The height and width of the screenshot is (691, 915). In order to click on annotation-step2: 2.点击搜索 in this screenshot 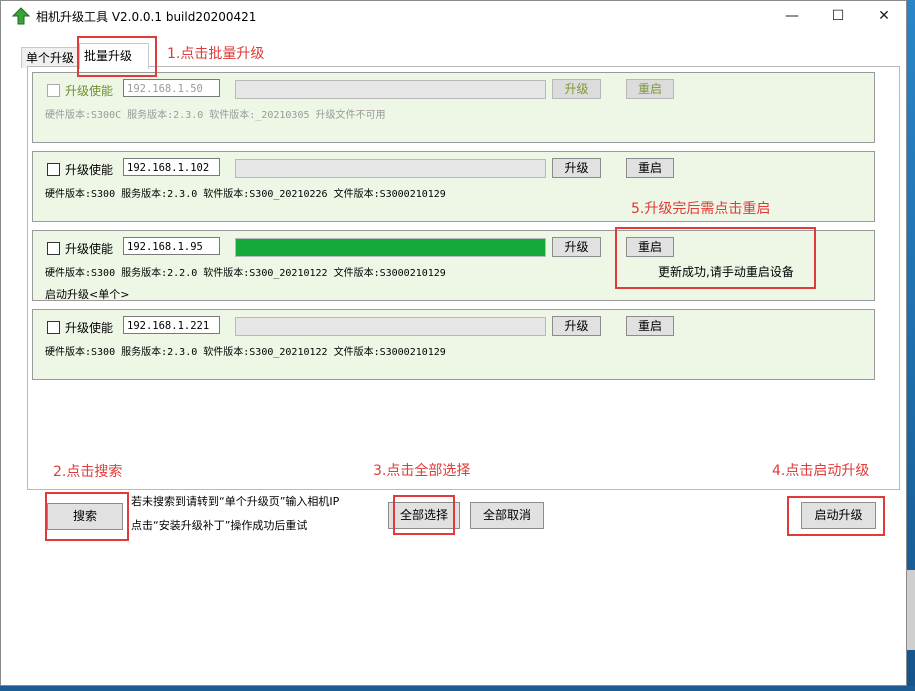, I will do `click(88, 472)`.